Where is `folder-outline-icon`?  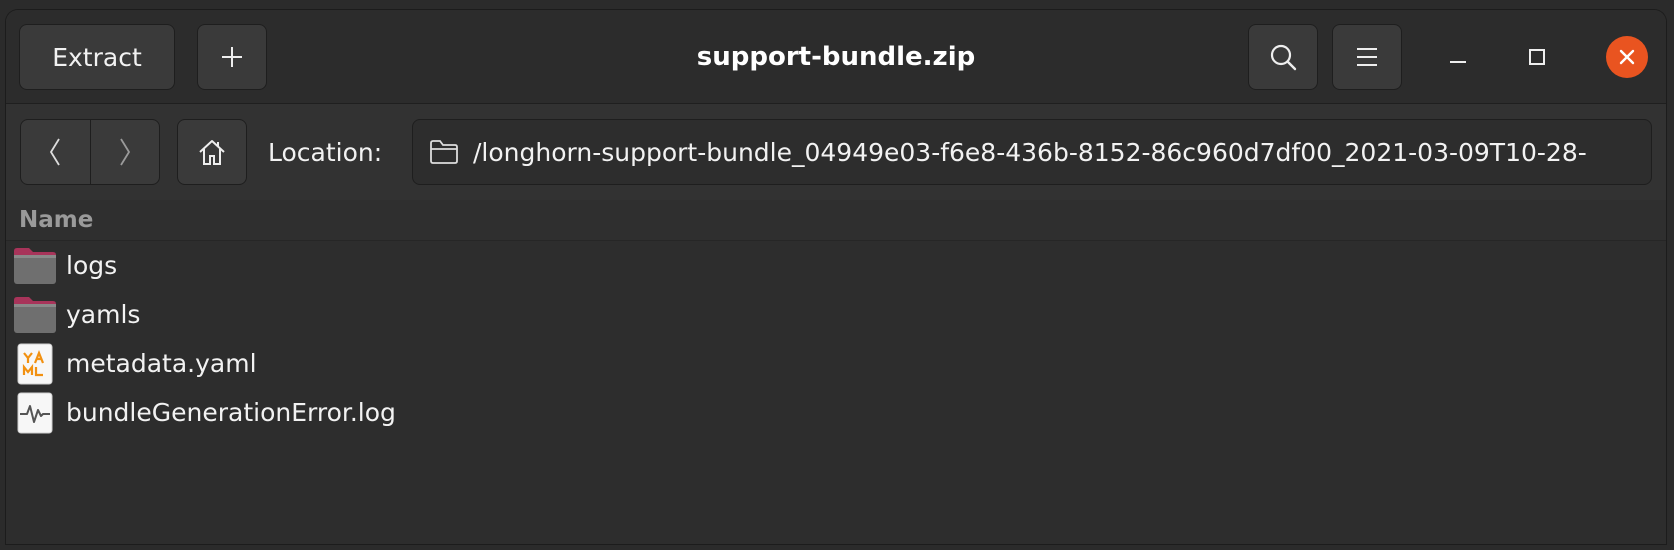
folder-outline-icon is located at coordinates (444, 152).